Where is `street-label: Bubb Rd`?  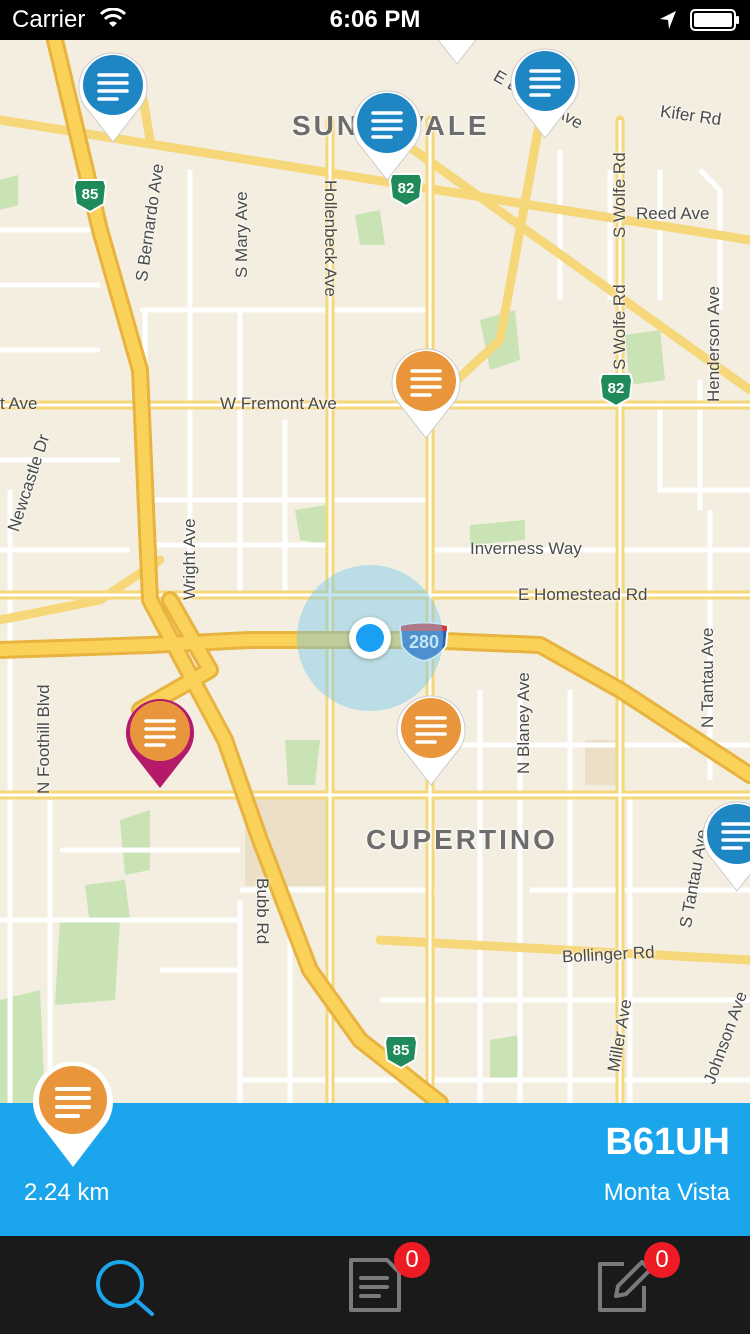
street-label: Bubb Rd is located at coordinates (262, 911).